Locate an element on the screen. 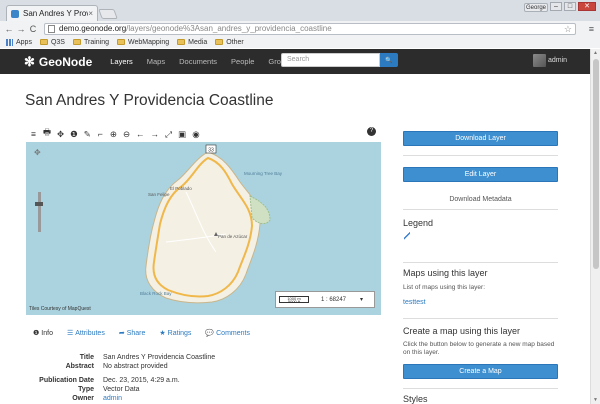 Image resolution: width=600 pixels, height=404 pixels. legend-heading: Legend is located at coordinates (418, 223).